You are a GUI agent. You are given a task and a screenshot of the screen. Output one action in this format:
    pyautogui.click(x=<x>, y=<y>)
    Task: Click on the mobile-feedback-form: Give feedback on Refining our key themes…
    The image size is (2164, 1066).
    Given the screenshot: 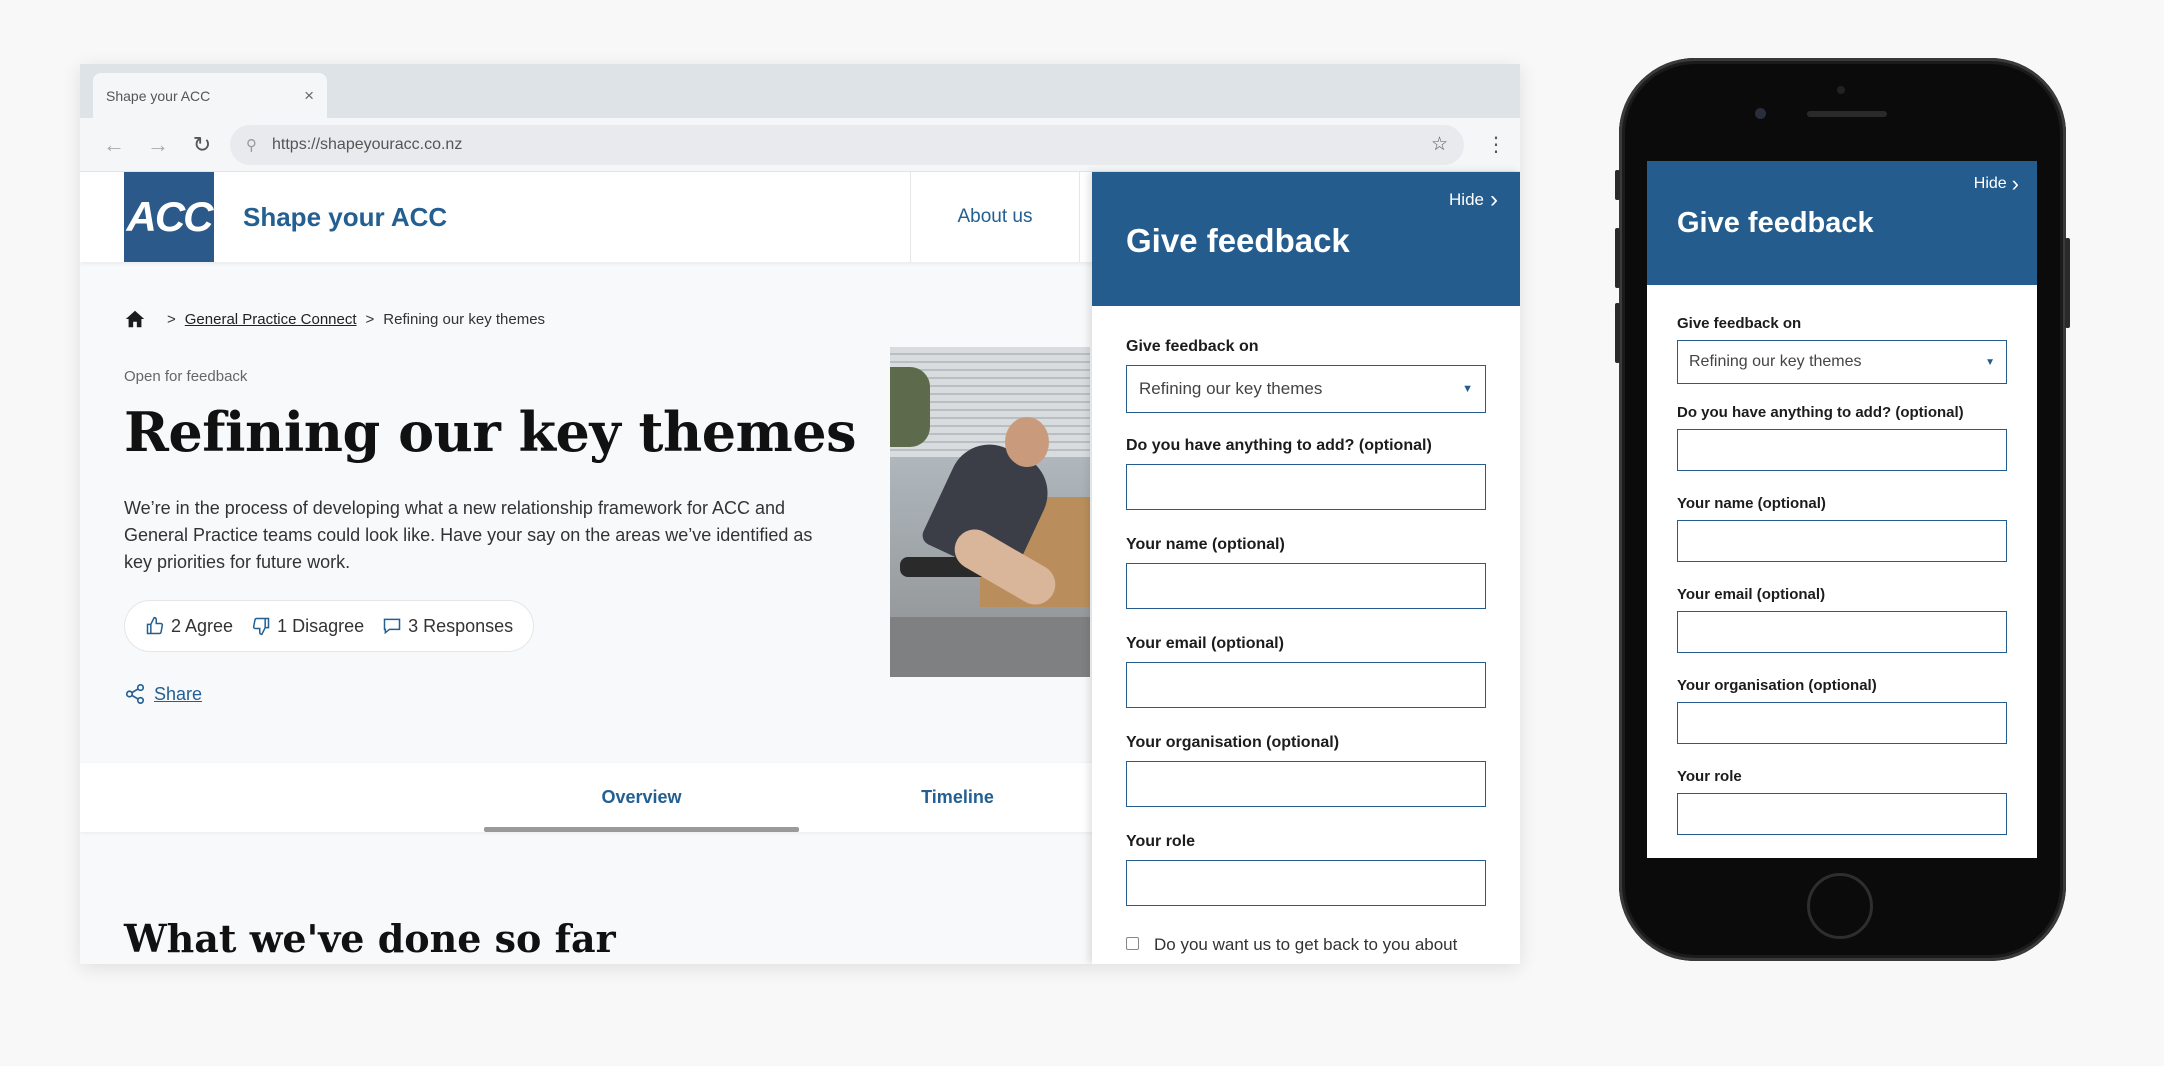 What is the action you would take?
    pyautogui.click(x=1842, y=571)
    